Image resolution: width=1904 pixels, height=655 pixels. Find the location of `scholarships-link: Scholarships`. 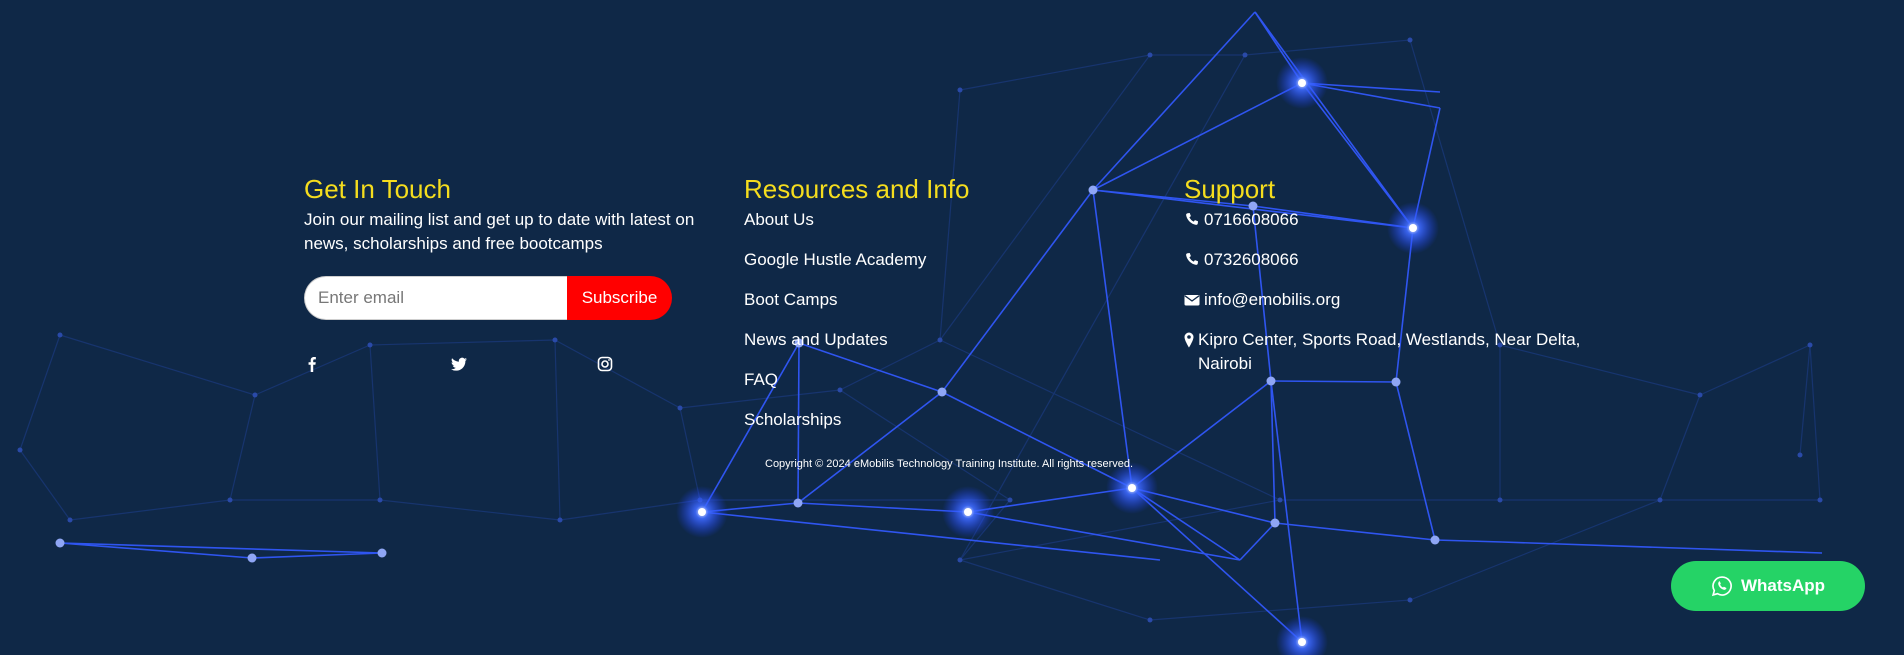

scholarships-link: Scholarships is located at coordinates (792, 419).